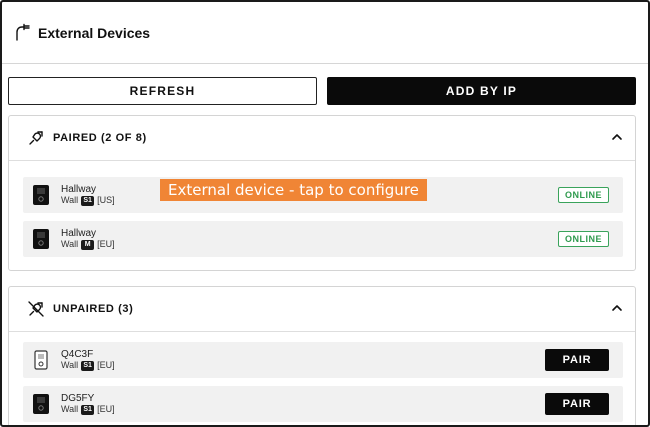 This screenshot has width=650, height=427. Describe the element at coordinates (481, 91) in the screenshot. I see `add-by-ip-button: ADD BY IP` at that location.